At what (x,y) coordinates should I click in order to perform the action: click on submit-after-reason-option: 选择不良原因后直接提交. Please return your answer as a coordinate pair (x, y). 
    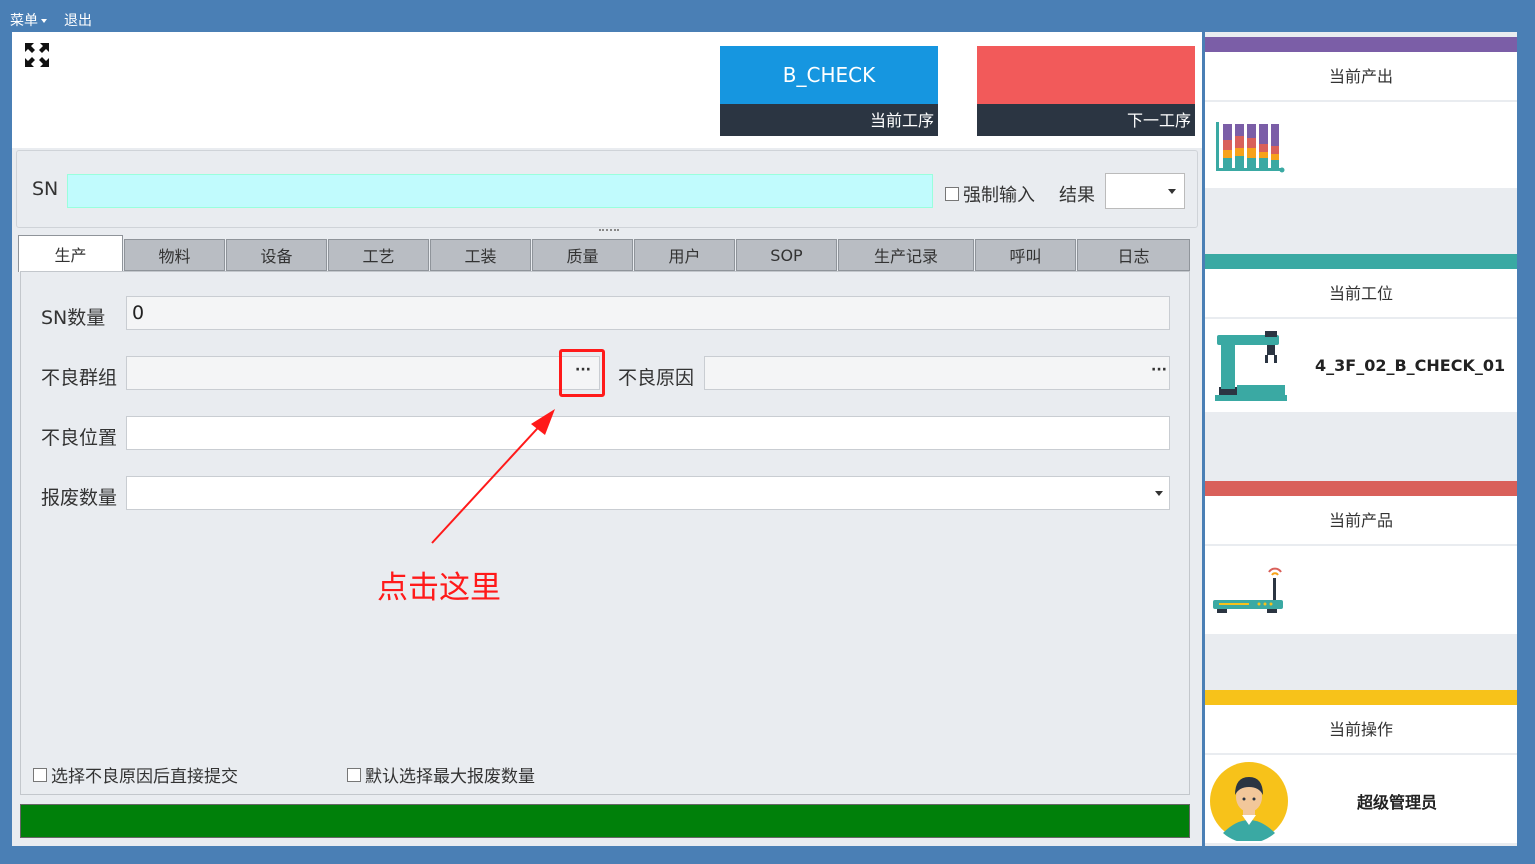
    Looking at the image, I should click on (135, 774).